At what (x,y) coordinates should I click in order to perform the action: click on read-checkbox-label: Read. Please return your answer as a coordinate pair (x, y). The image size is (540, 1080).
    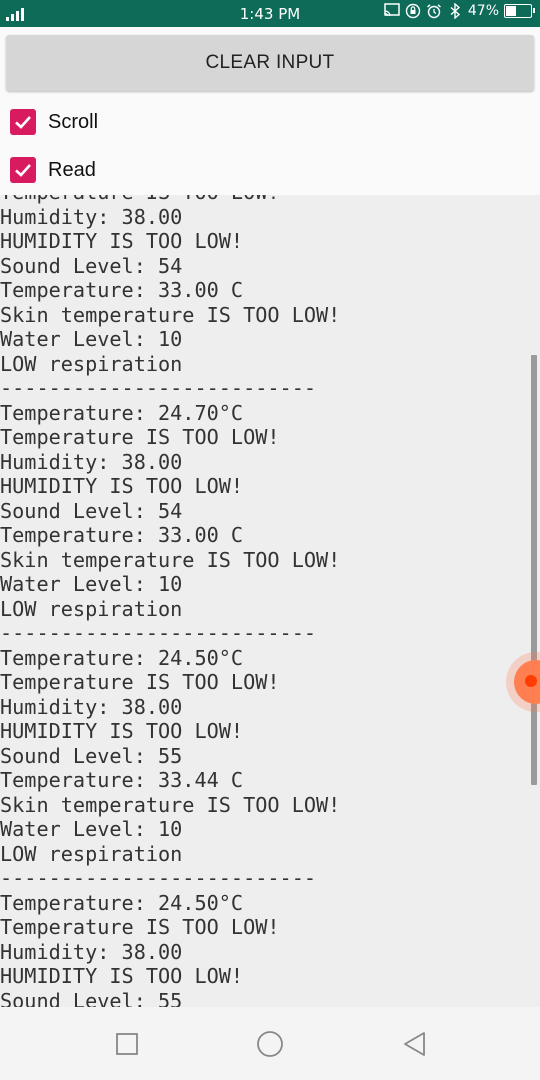
    Looking at the image, I should click on (72, 169).